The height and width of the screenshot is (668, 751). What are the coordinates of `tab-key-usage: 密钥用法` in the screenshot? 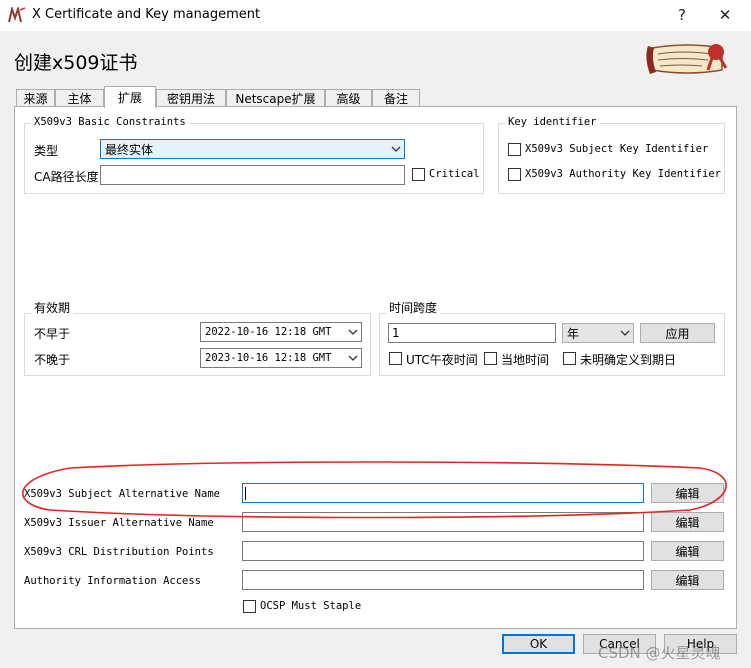 It's located at (191, 98).